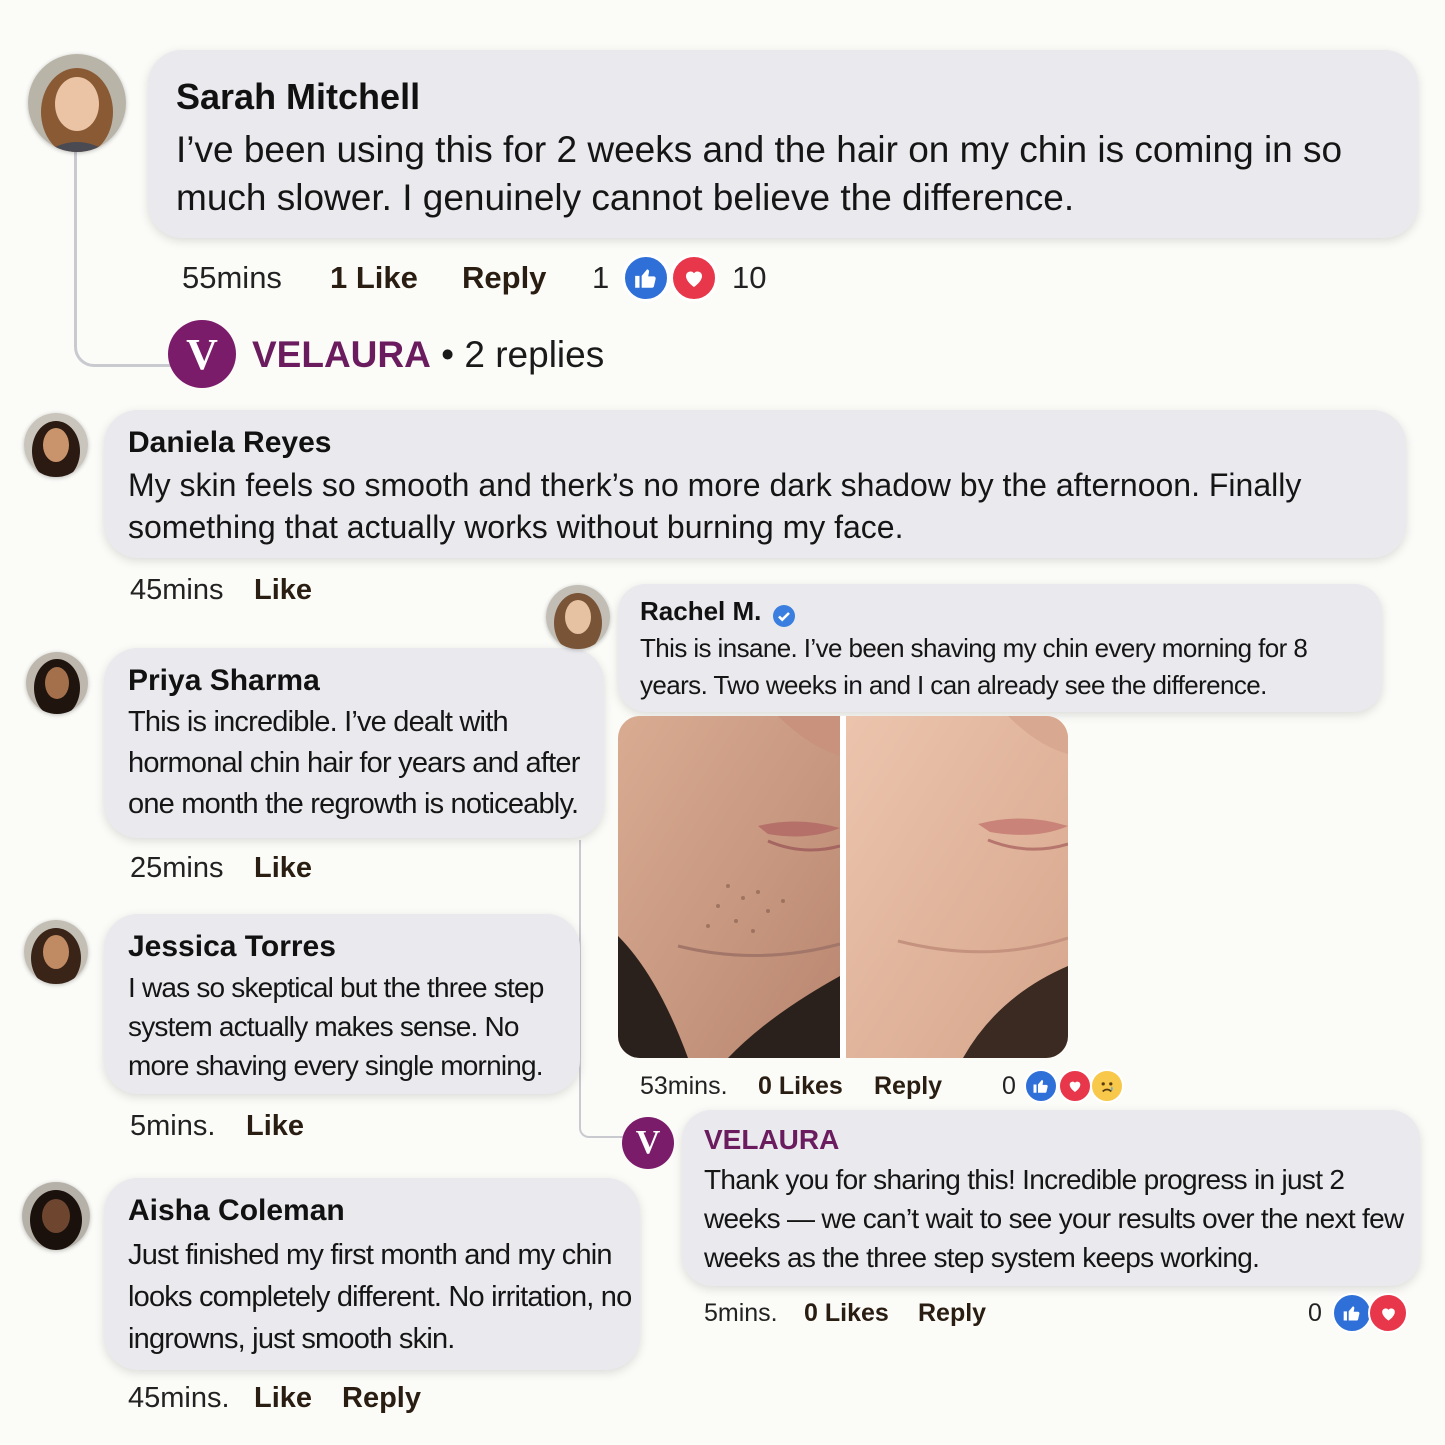  Describe the element at coordinates (57, 683) in the screenshot. I see `avatar-priya` at that location.